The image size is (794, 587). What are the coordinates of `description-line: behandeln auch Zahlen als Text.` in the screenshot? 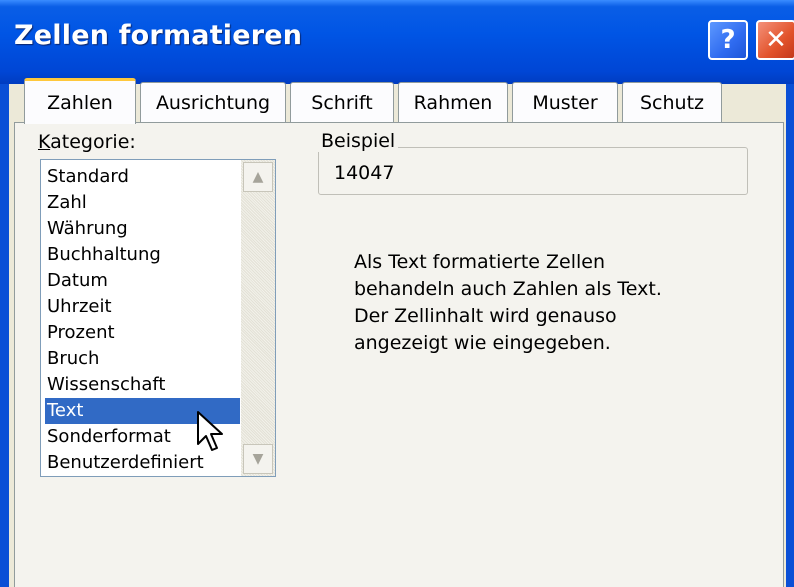 It's located at (508, 289).